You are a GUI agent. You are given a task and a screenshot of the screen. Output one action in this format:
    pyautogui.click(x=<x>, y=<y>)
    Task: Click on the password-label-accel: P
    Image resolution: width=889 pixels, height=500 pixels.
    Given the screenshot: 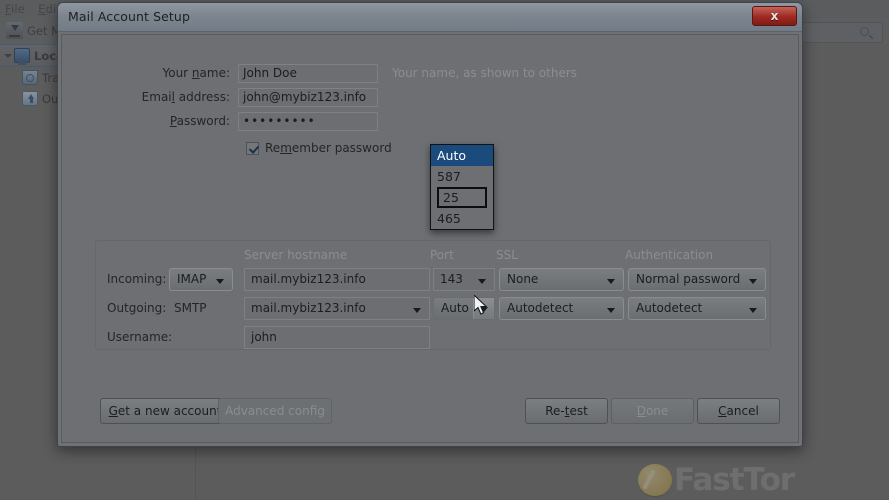 What is the action you would take?
    pyautogui.click(x=173, y=121)
    